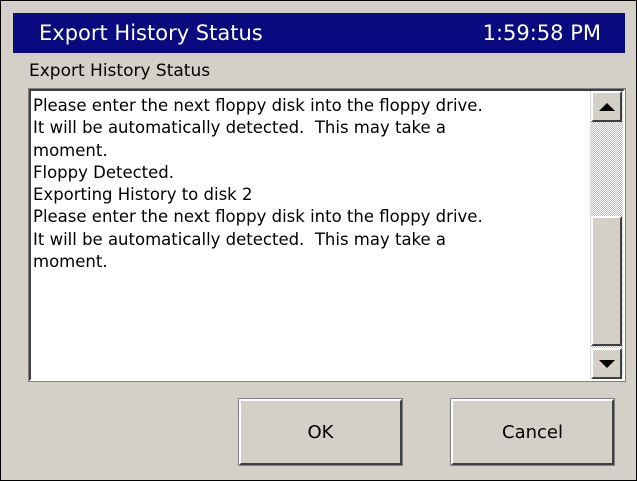  I want to click on title-bar: Export History Status 1:59:58 PM, so click(319, 33).